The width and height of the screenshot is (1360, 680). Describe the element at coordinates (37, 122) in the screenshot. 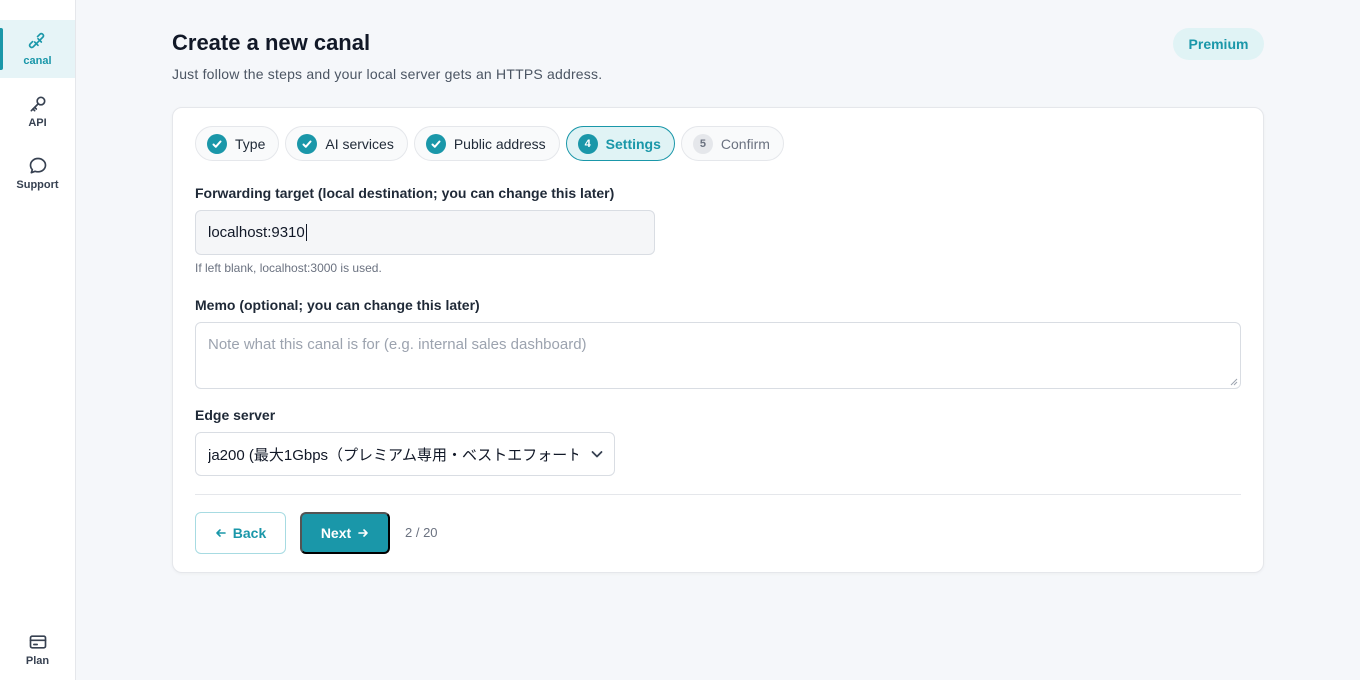

I see `sidebar-item-label: API` at that location.